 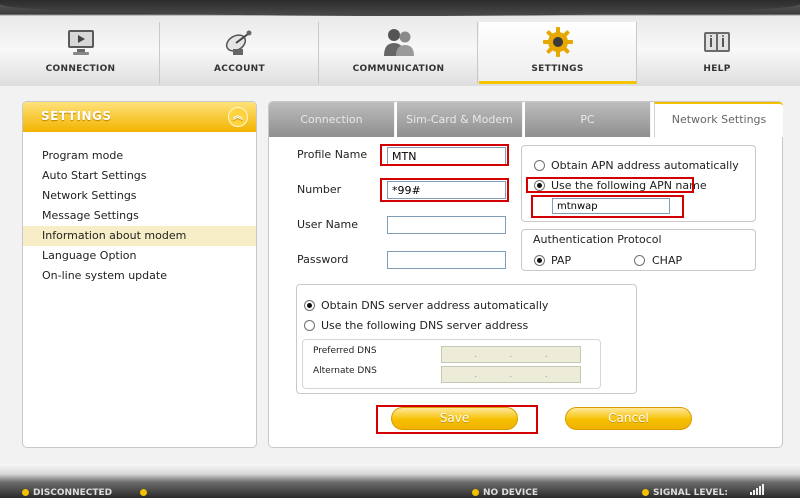 I want to click on sidebar-item-online-update: On-line system update, so click(x=139, y=276).